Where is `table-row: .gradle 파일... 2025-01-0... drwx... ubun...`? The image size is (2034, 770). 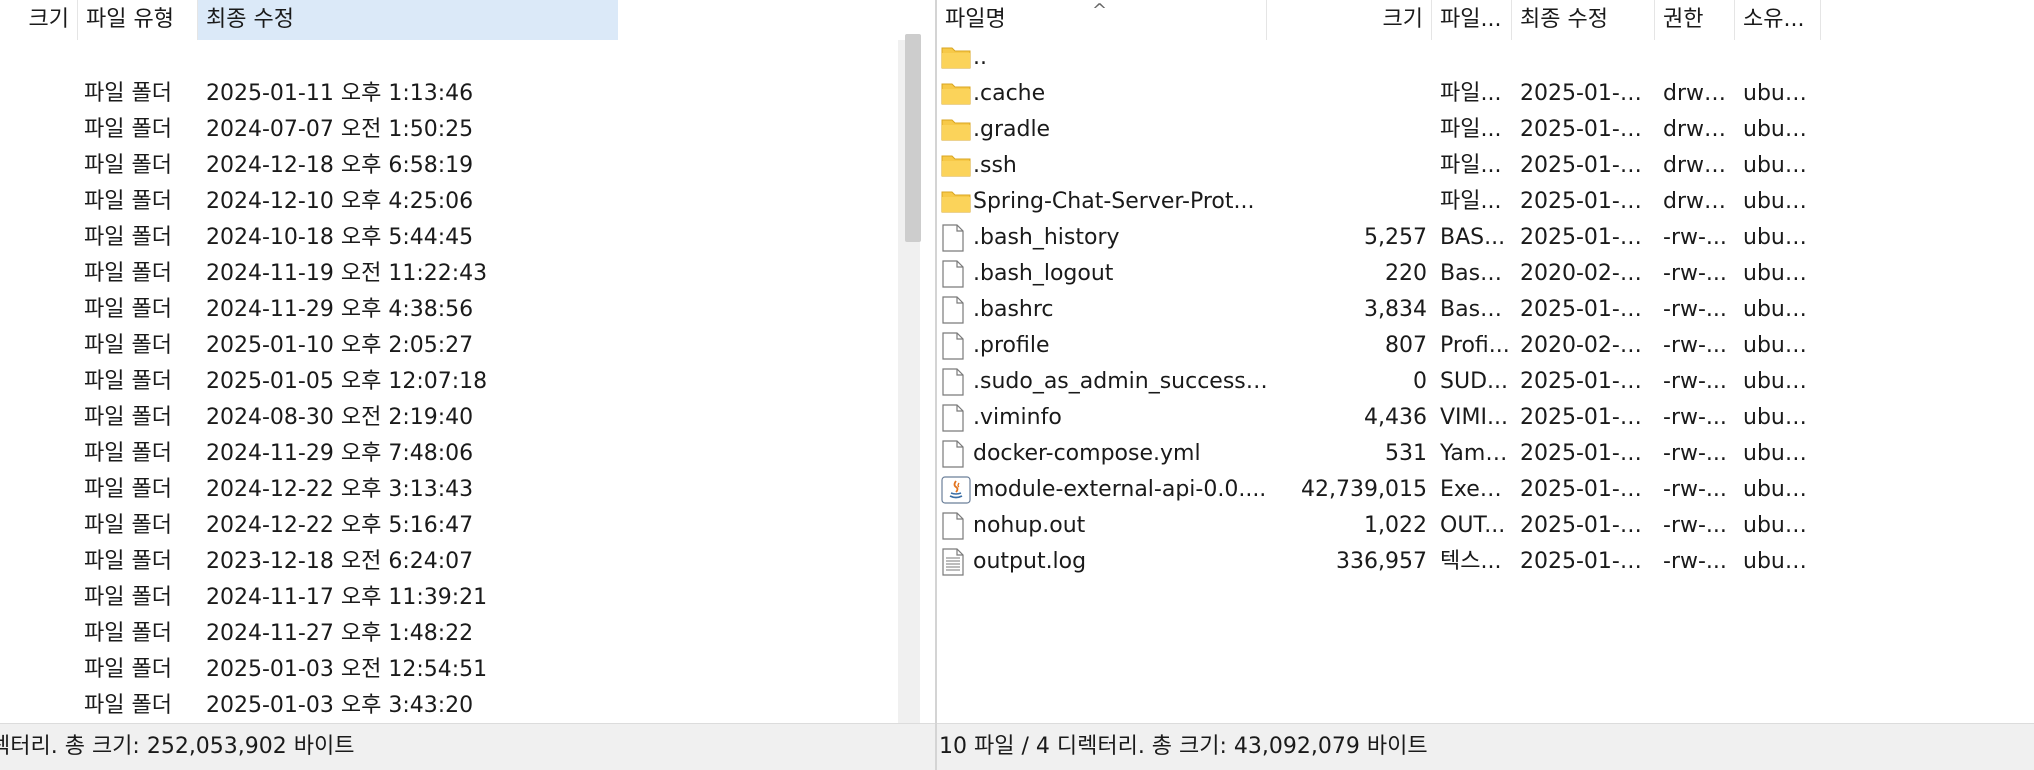
table-row: .gradle 파일... 2025-01-0... drwx... ubun... is located at coordinates (1485, 130).